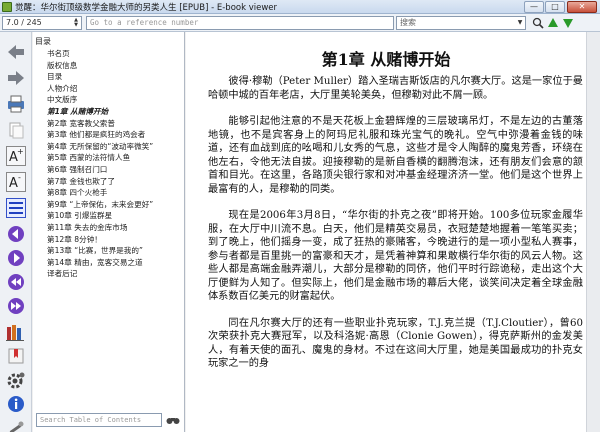 The image size is (600, 432). Describe the element at coordinates (16, 282) in the screenshot. I see `first-page-icon` at that location.